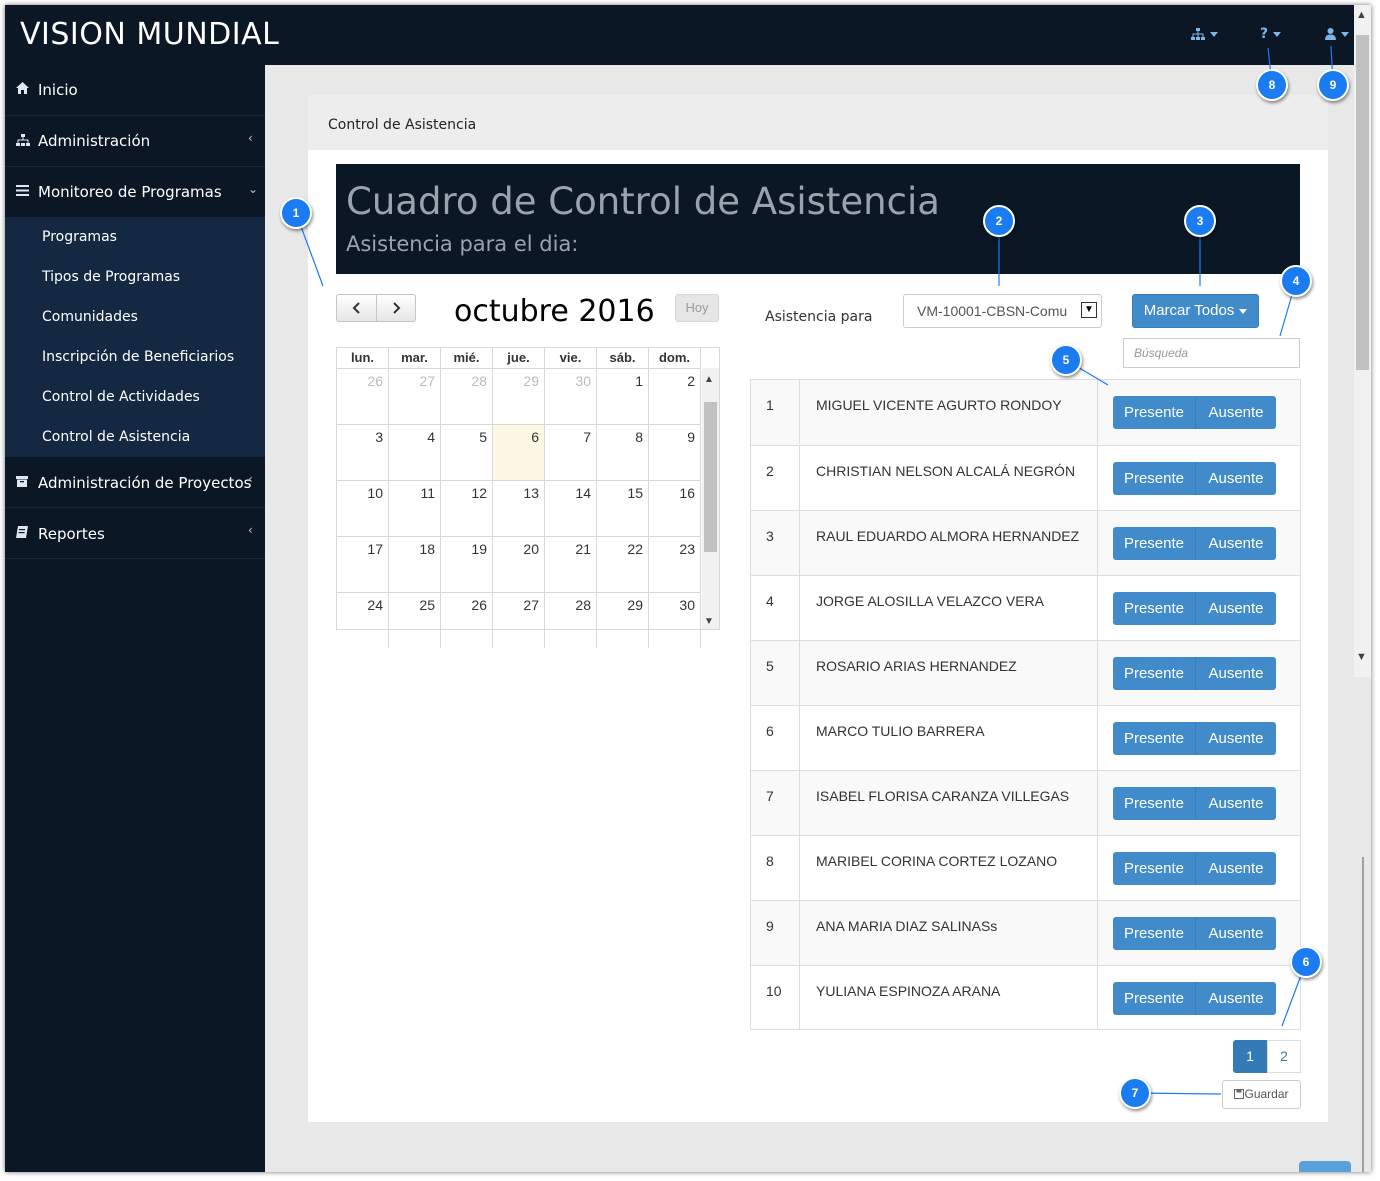 This screenshot has width=1380, height=1181. Describe the element at coordinates (709, 621) in the screenshot. I see `scroll-down-icon: ▼` at that location.